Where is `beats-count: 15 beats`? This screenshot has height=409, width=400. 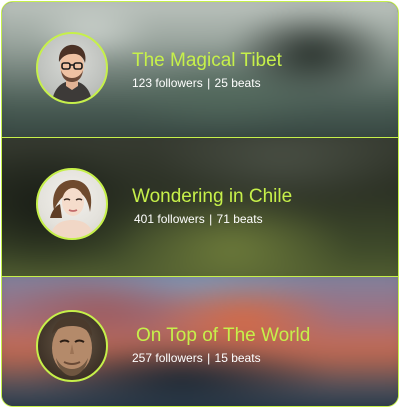 beats-count: 15 beats is located at coordinates (237, 358).